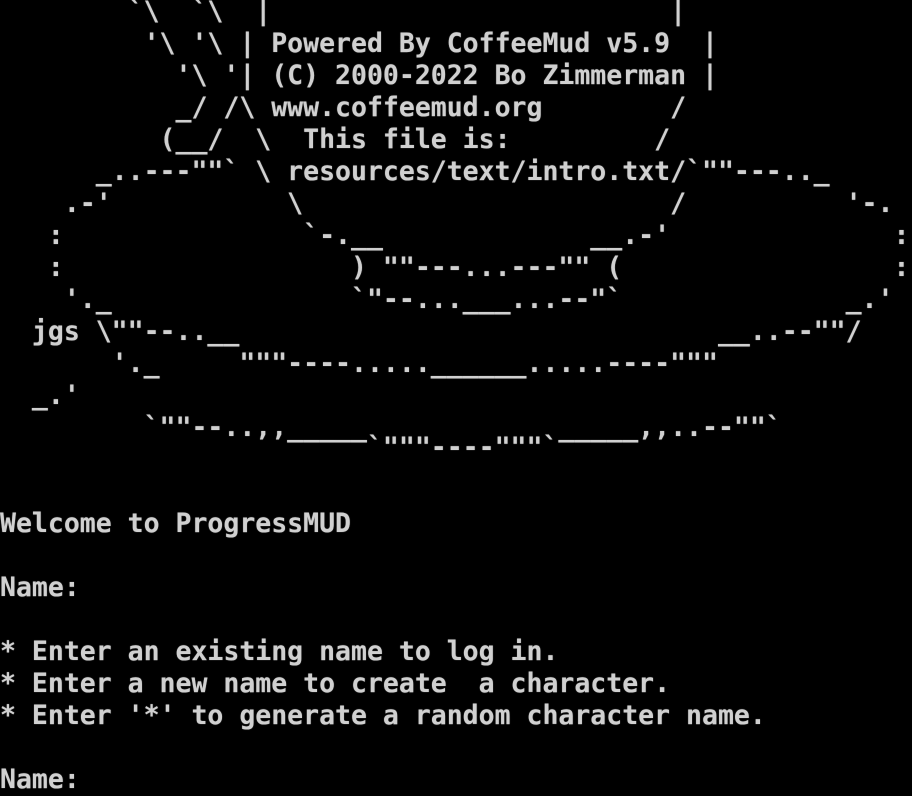 The image size is (912, 796). I want to click on banner-line: _/ /\ www.coffeemud.org /, so click(343, 107).